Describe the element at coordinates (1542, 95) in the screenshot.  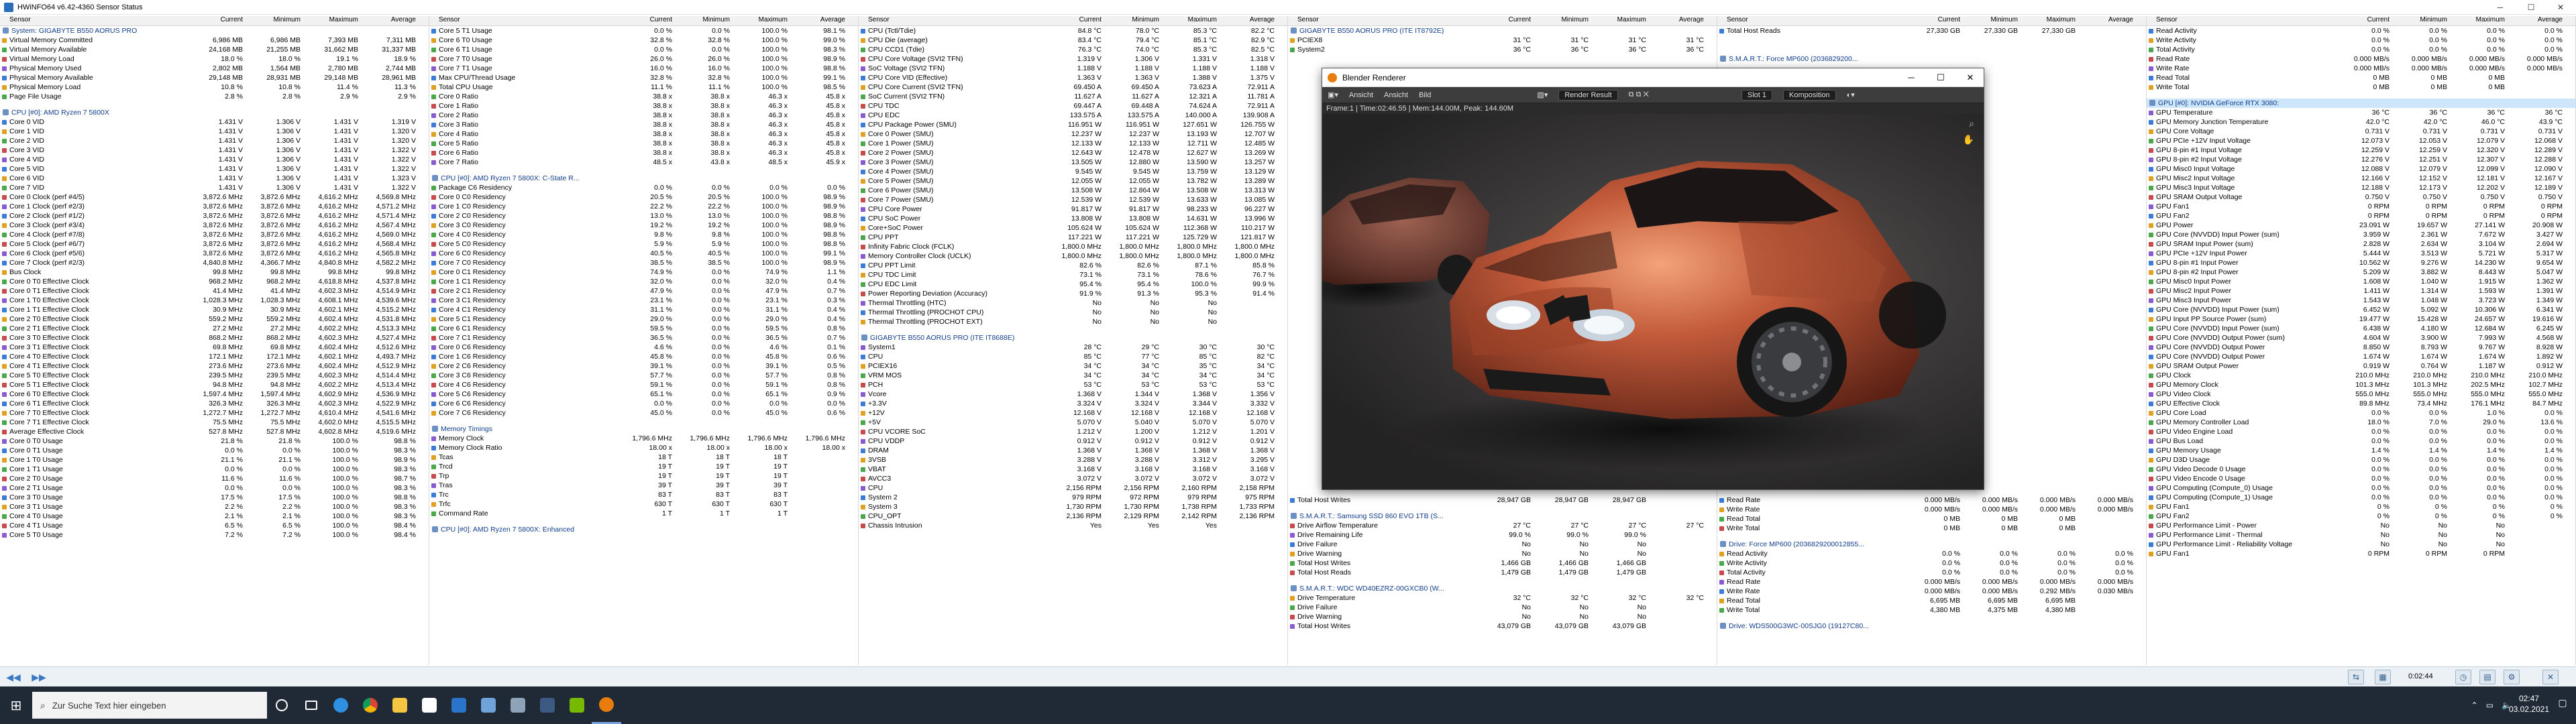
I see `image-browse-icon: ▨▾` at that location.